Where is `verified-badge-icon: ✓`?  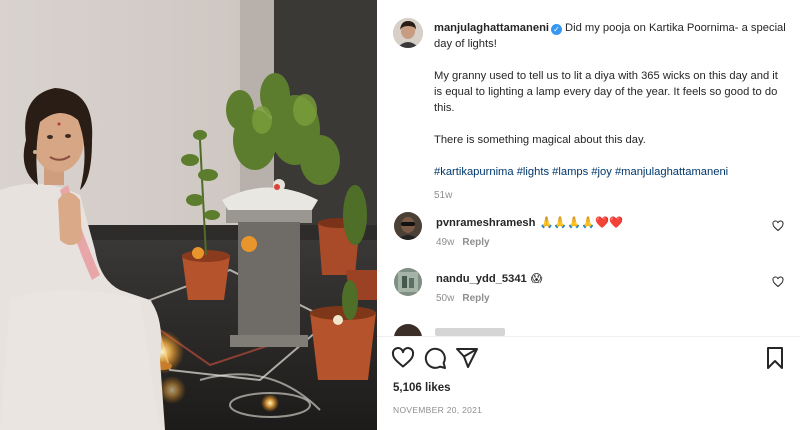
verified-badge-icon: ✓ is located at coordinates (557, 29).